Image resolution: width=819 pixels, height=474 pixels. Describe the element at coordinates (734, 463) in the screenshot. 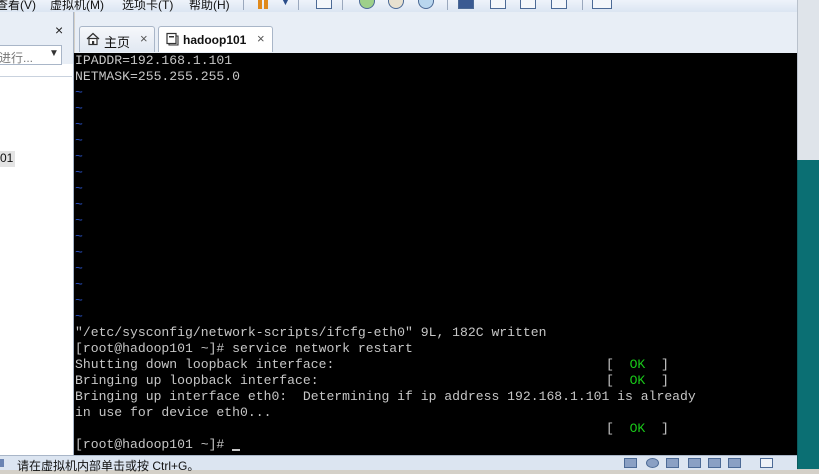

I see `sound-card-icon` at that location.